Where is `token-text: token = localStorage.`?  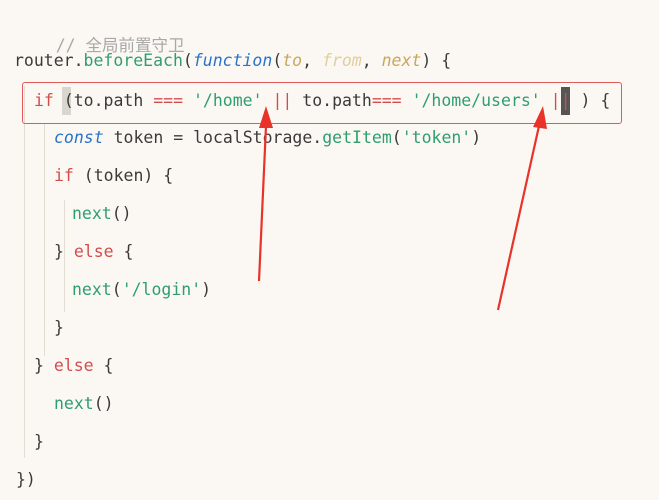
token-text: token = localStorage. is located at coordinates (213, 137).